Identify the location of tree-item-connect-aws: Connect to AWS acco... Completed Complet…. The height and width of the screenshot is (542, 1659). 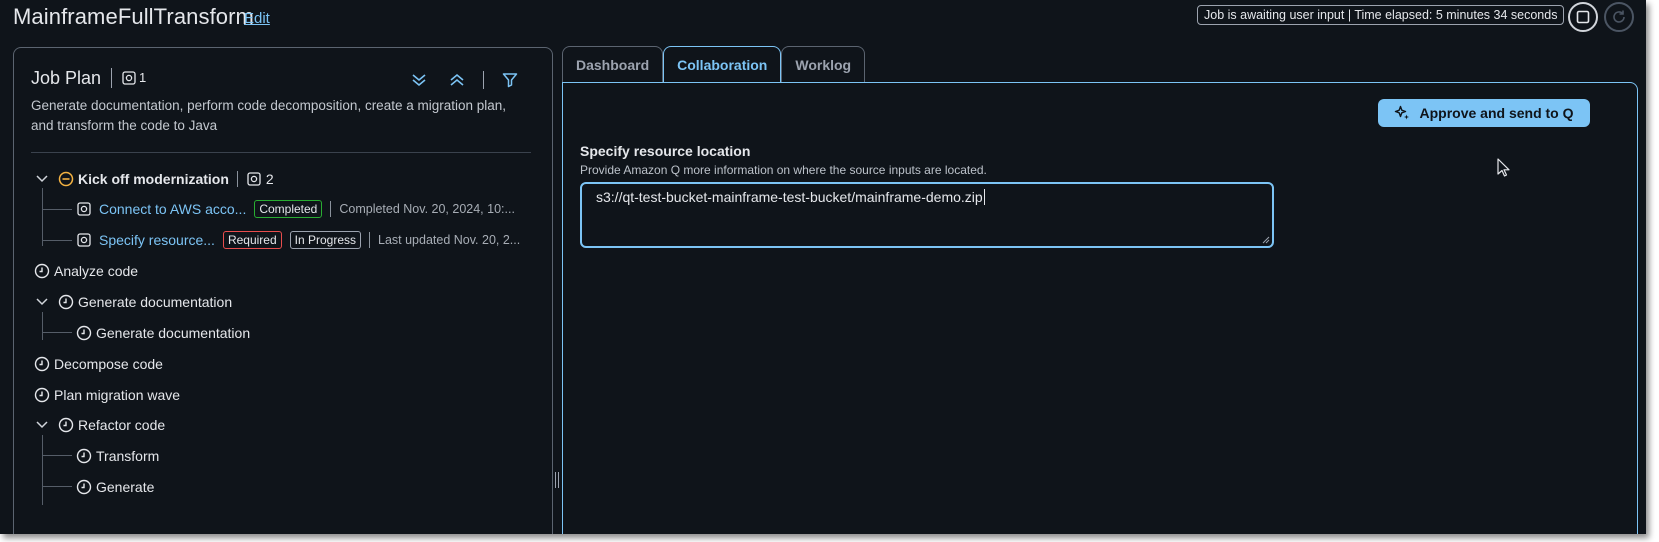
(295, 209).